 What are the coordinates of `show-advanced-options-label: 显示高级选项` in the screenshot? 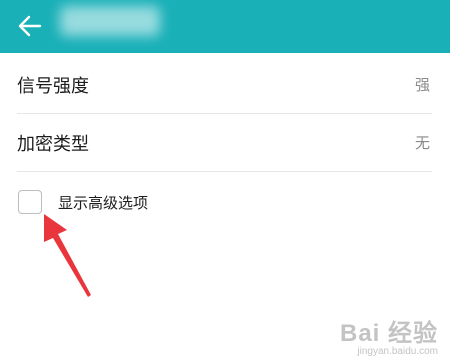 It's located at (103, 202).